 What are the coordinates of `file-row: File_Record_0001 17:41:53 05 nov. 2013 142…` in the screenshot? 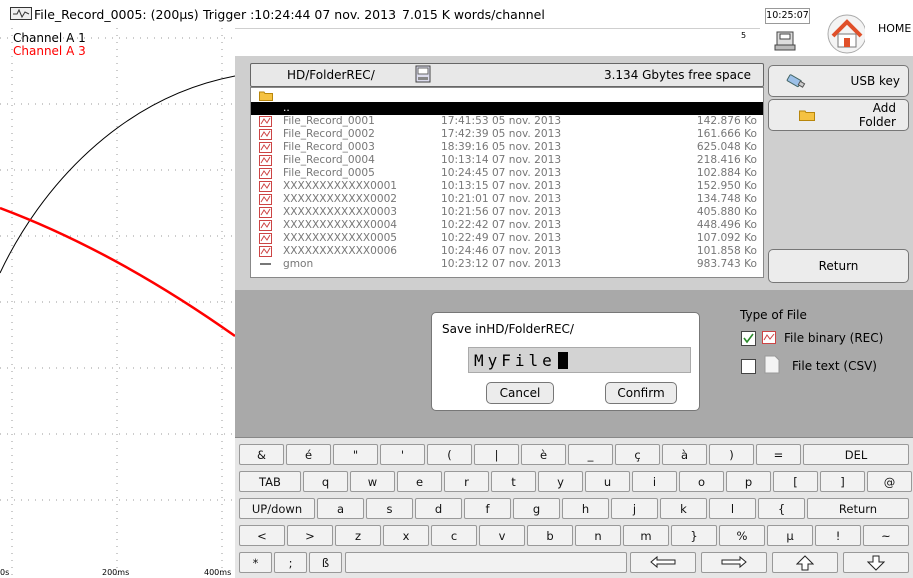 It's located at (507, 121).